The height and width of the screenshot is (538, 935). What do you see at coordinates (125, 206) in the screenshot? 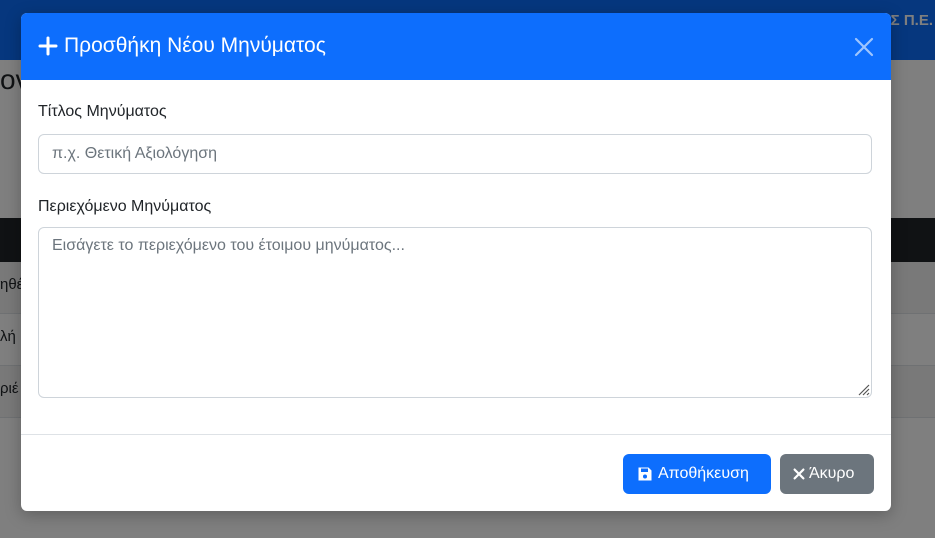
I see `content-field-label: Περιεχόμενο Μηνύματος` at bounding box center [125, 206].